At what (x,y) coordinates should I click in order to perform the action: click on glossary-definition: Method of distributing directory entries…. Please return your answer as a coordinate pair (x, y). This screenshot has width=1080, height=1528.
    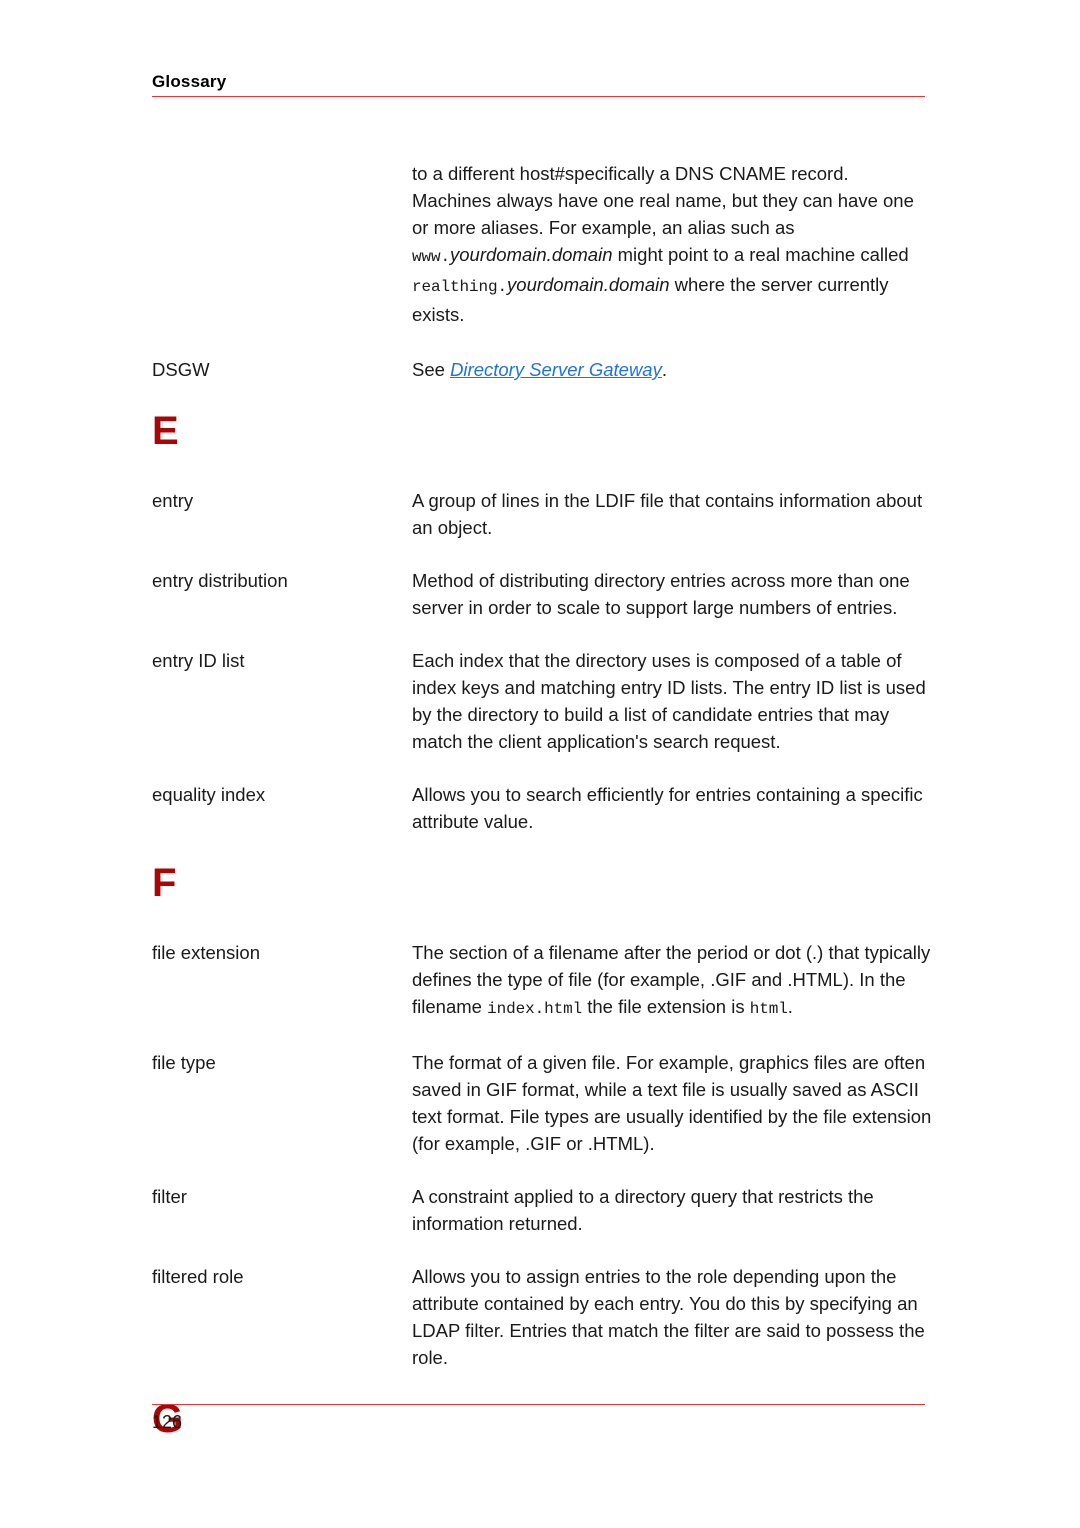
    Looking at the image, I should click on (661, 594).